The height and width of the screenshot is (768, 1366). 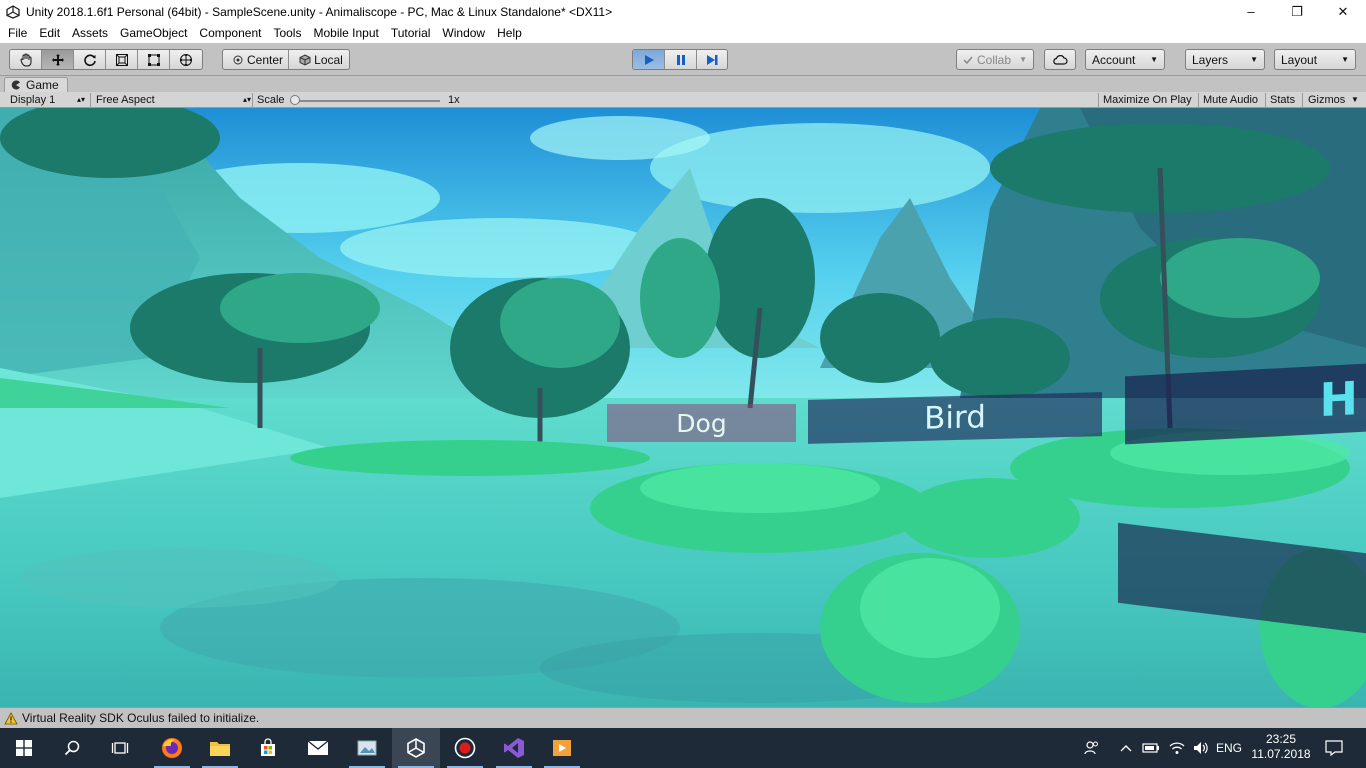 What do you see at coordinates (463, 33) in the screenshot?
I see `menu-window: Window` at bounding box center [463, 33].